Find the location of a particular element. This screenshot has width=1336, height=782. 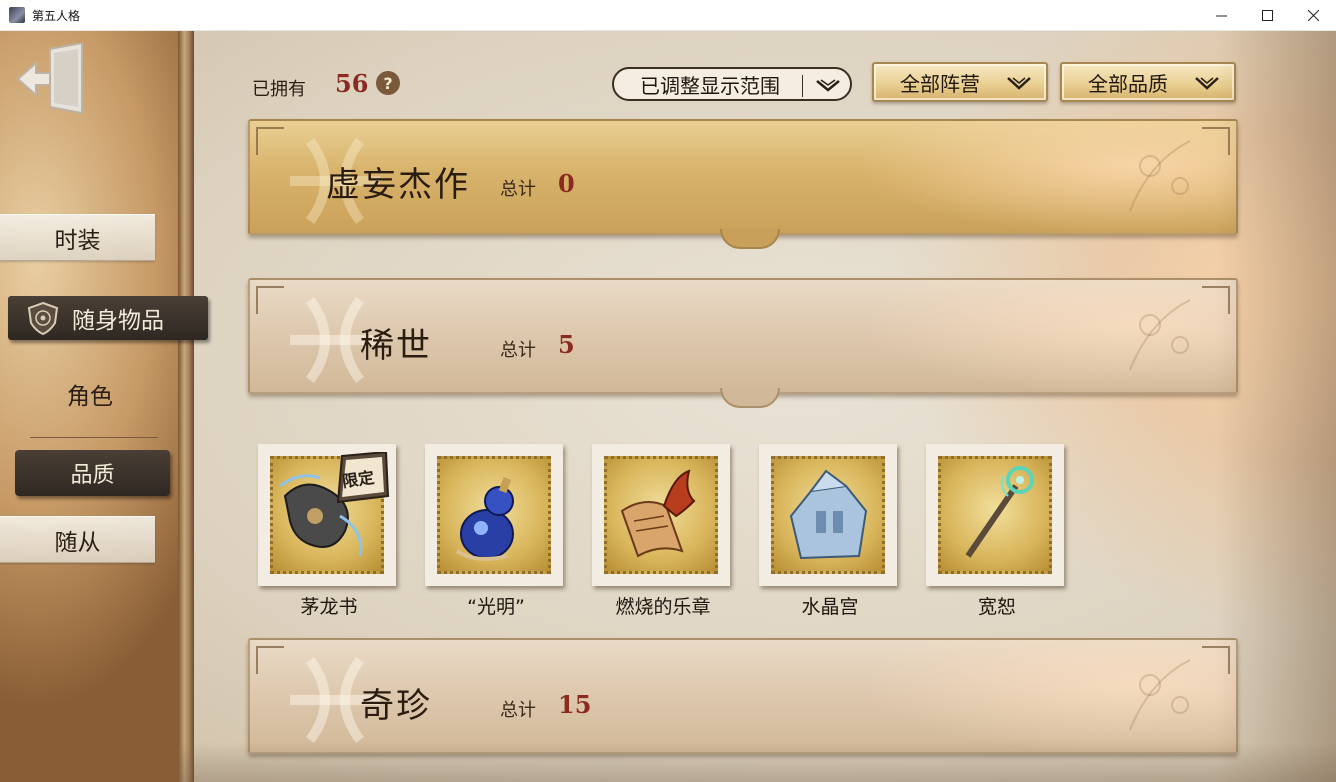

close-button is located at coordinates (1313, 15).